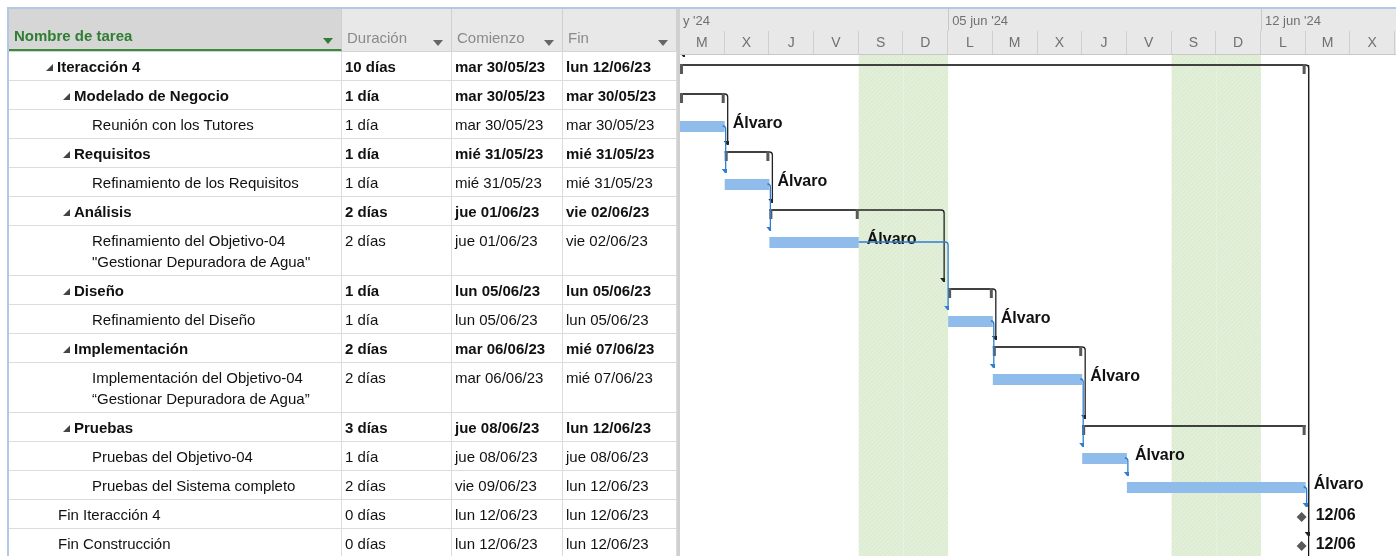 This screenshot has height=556, width=1398. What do you see at coordinates (99, 291) in the screenshot?
I see `task-name: Diseño` at bounding box center [99, 291].